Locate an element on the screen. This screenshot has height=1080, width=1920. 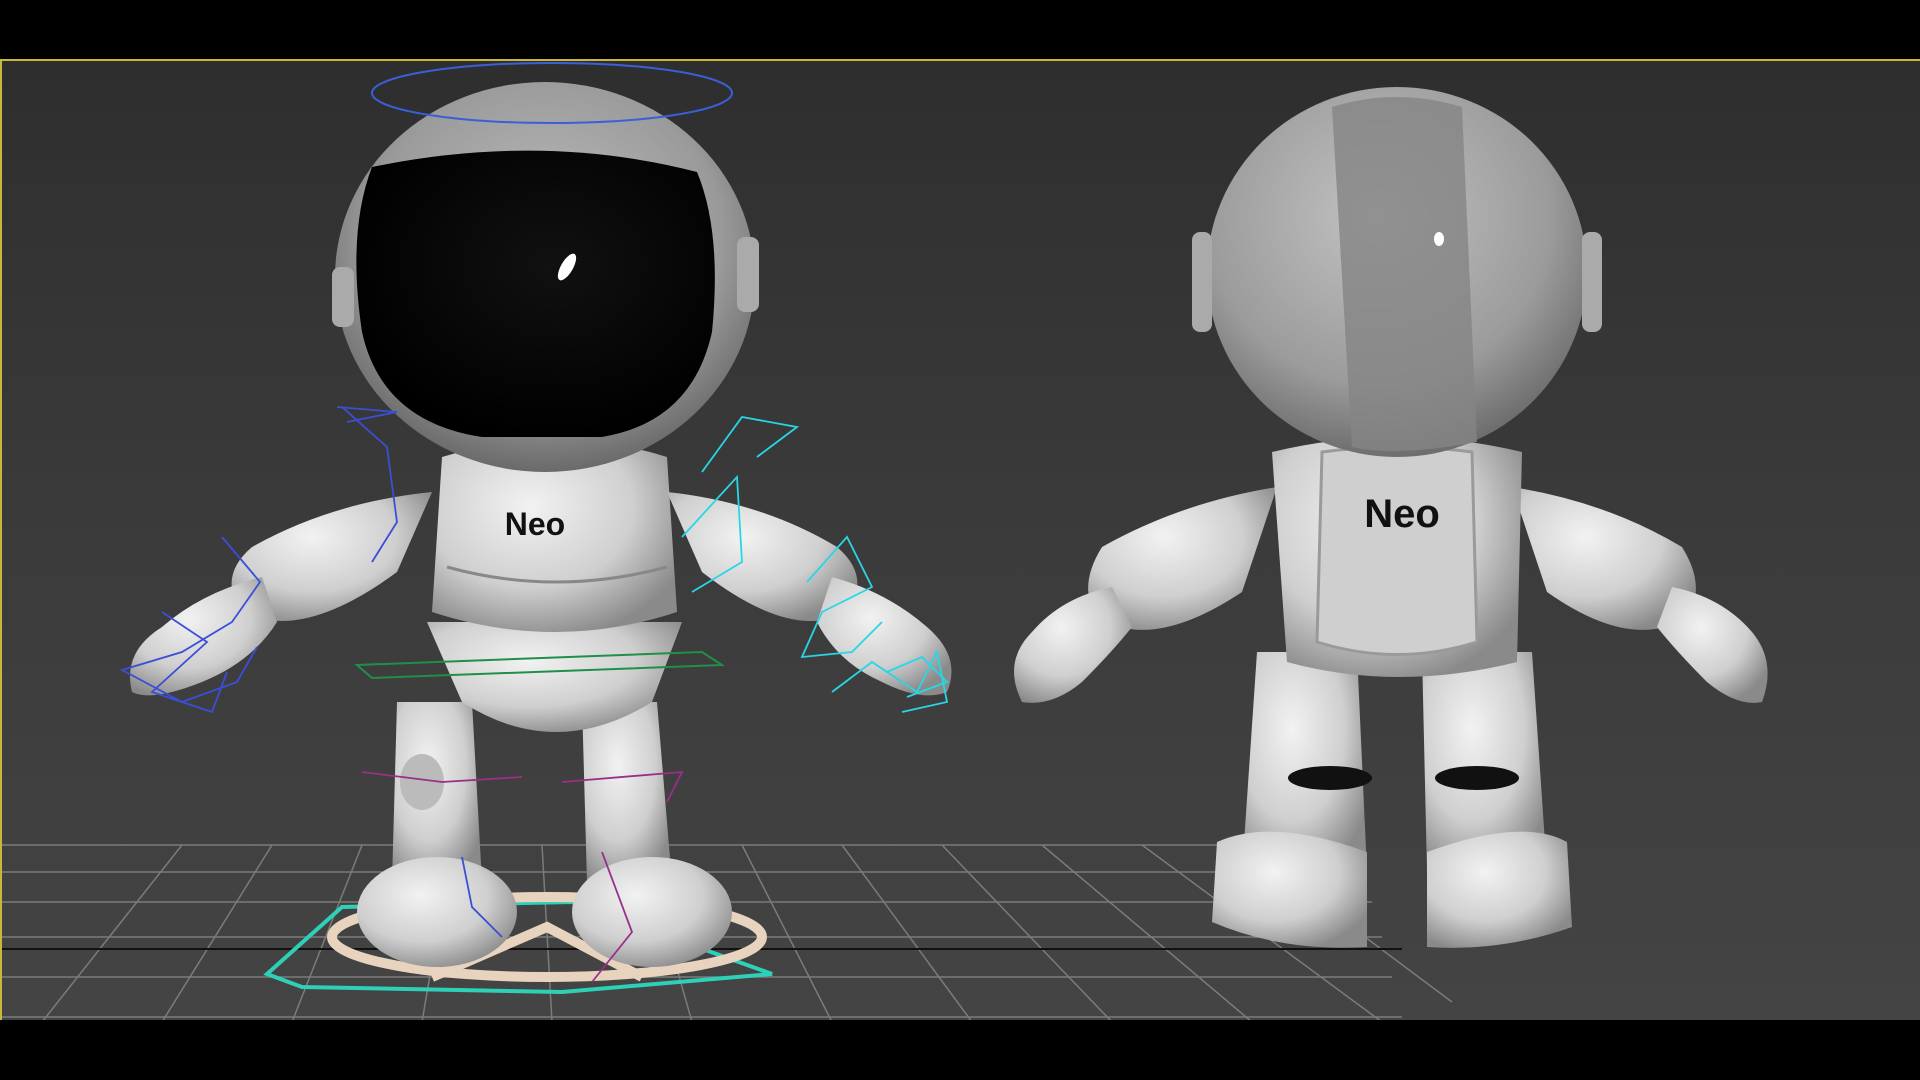
back-legs is located at coordinates (1392, 800).